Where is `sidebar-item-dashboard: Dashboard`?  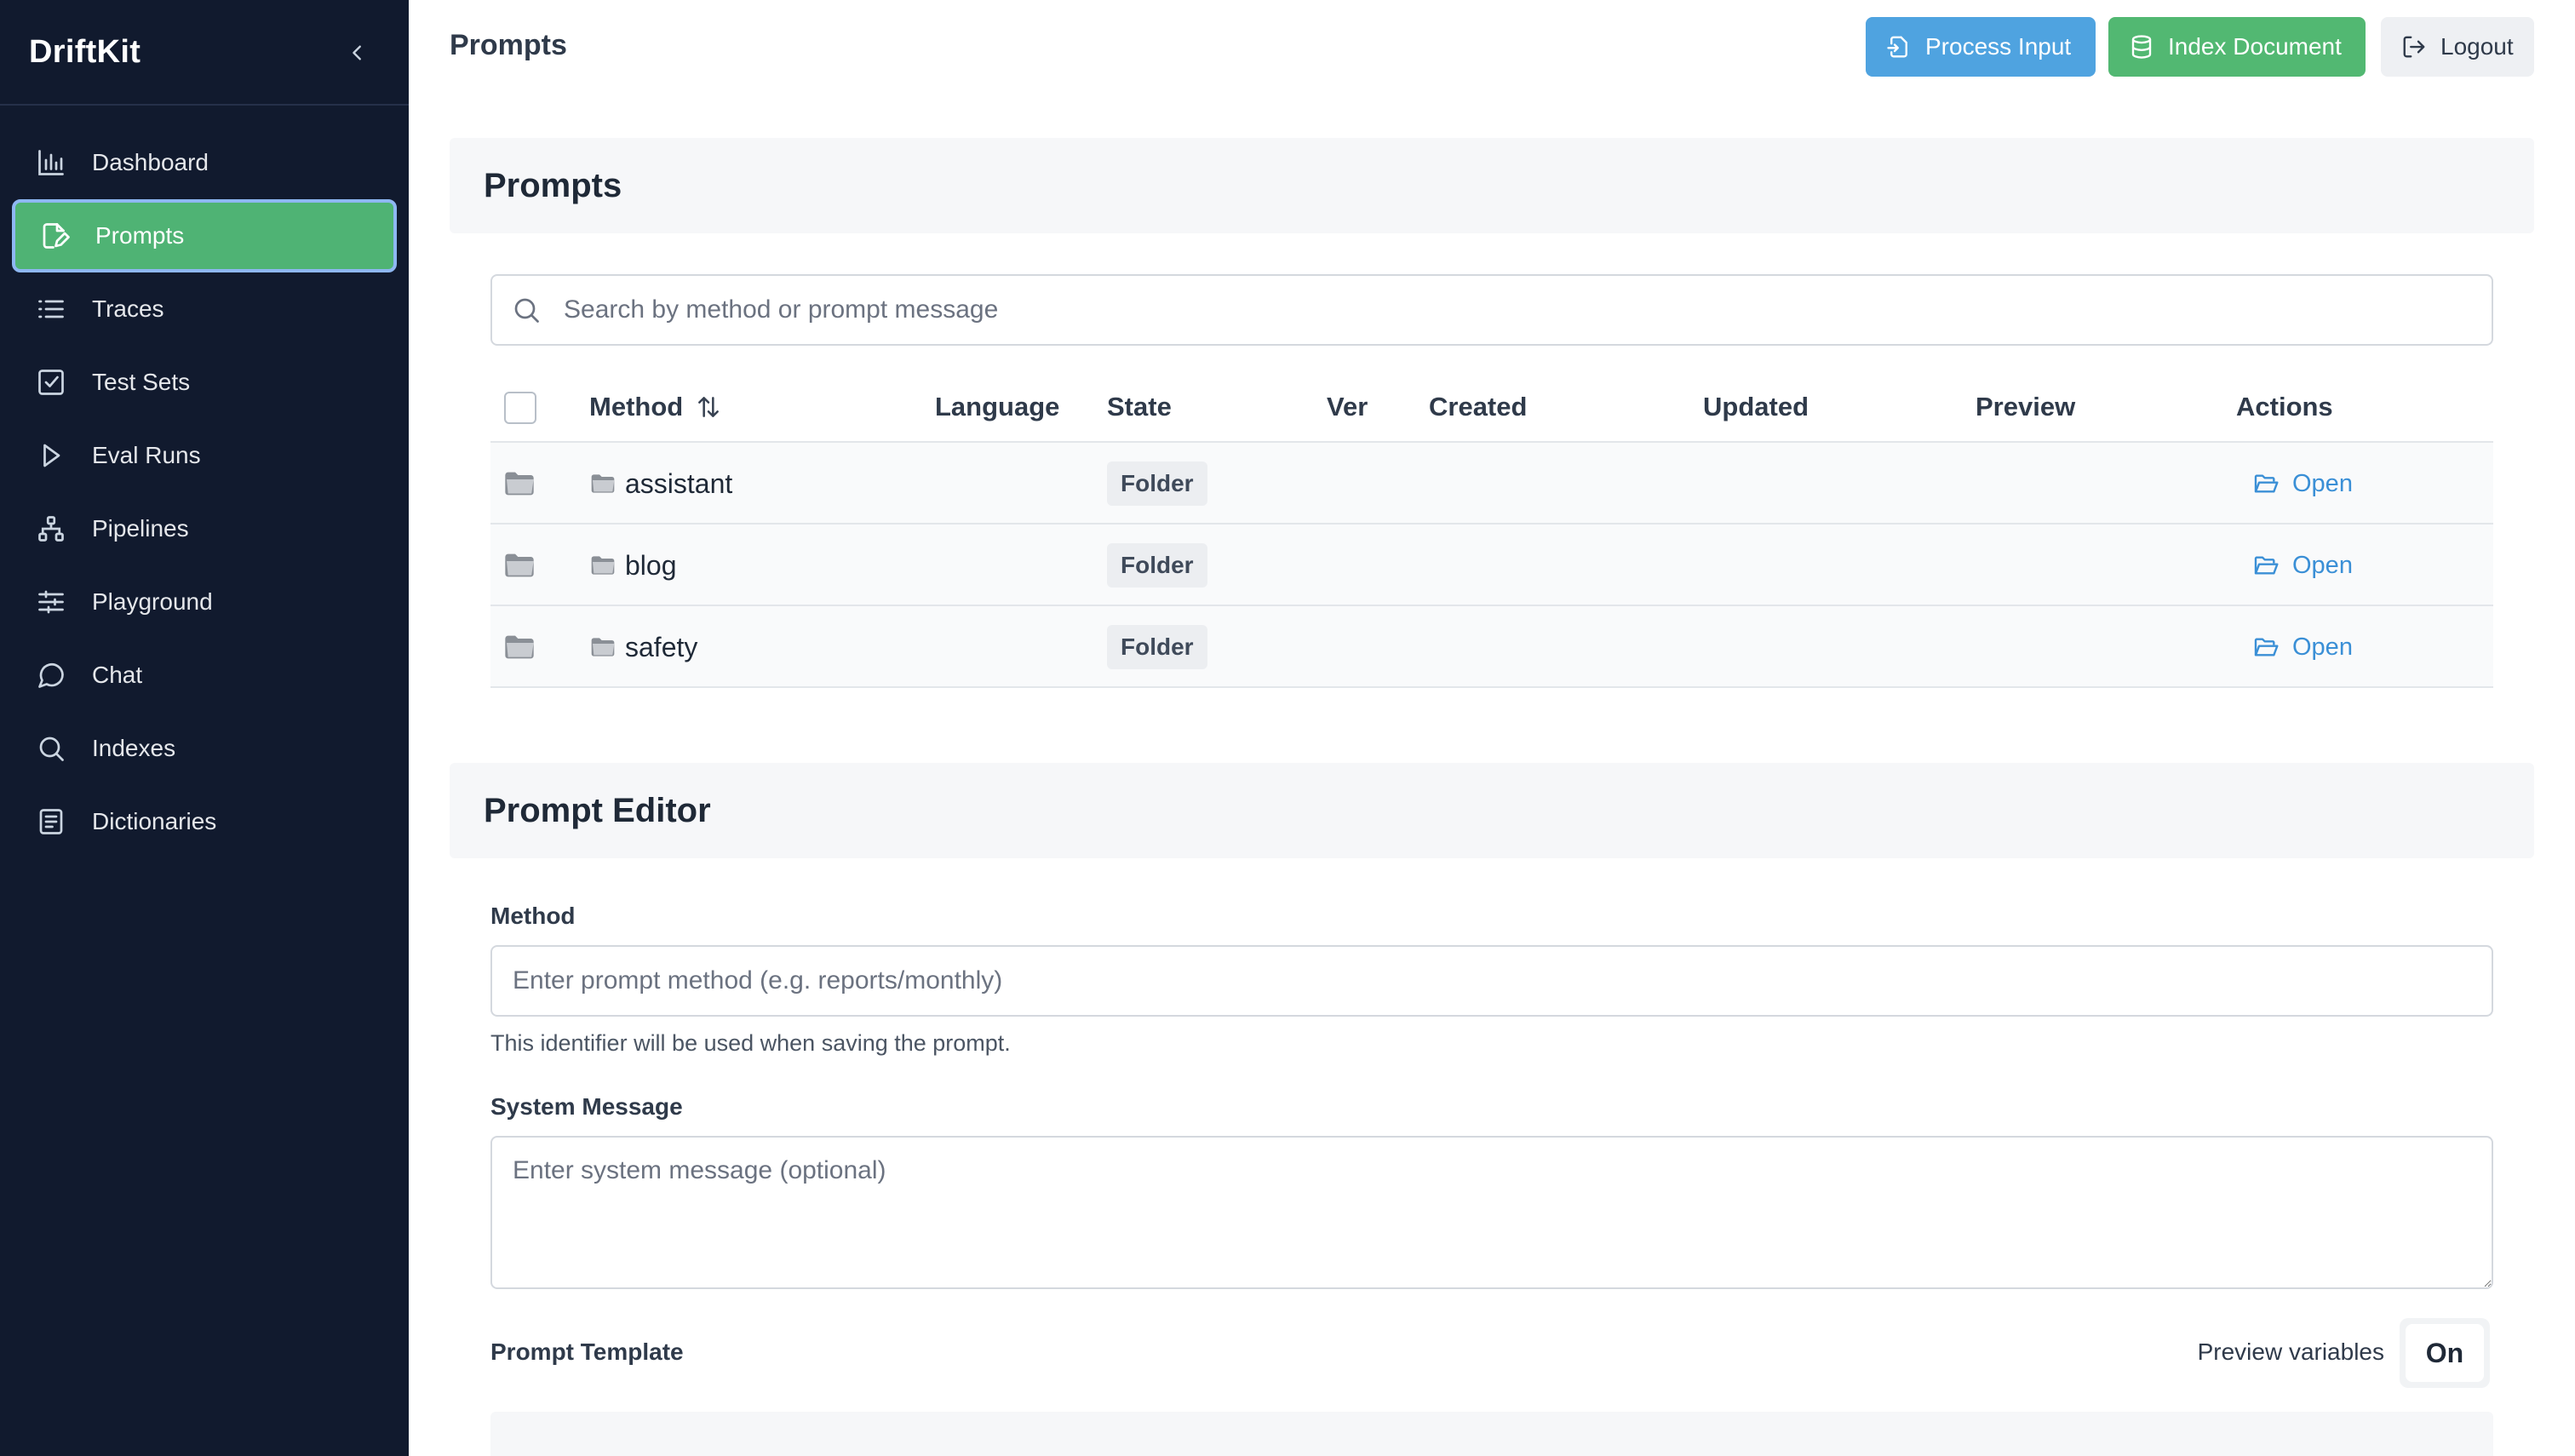
sidebar-item-dashboard: Dashboard is located at coordinates (204, 163).